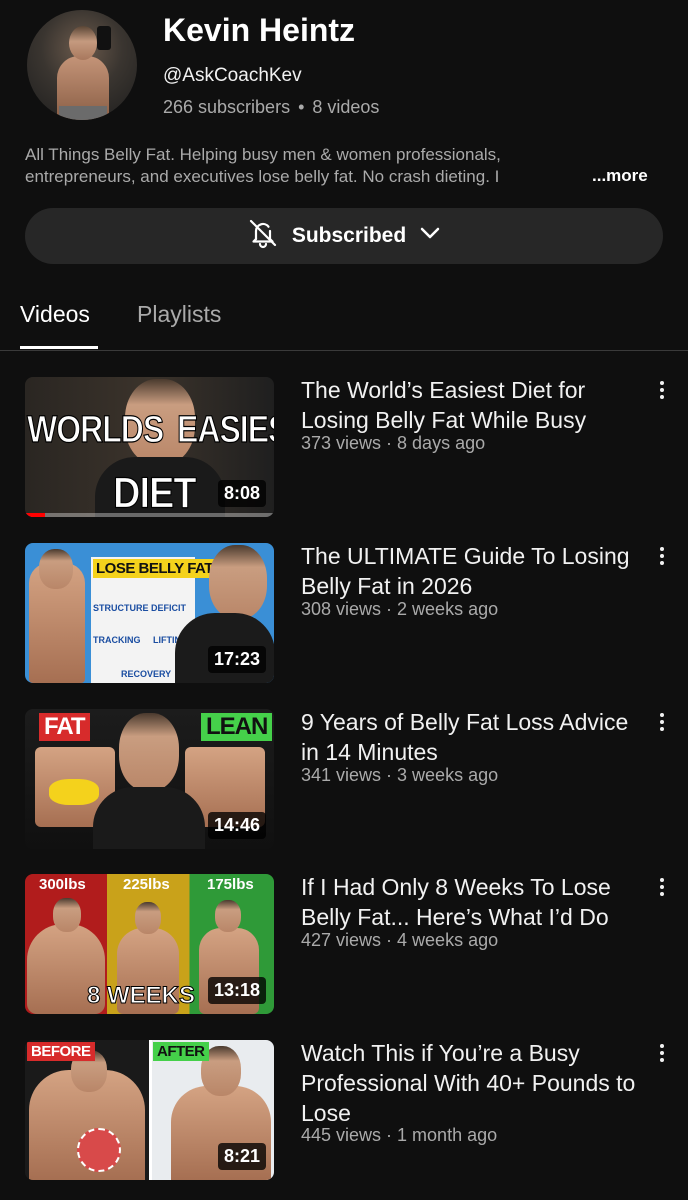 This screenshot has width=688, height=1200. What do you see at coordinates (181, 1051) in the screenshot?
I see `thumb-text-right: AFTER` at bounding box center [181, 1051].